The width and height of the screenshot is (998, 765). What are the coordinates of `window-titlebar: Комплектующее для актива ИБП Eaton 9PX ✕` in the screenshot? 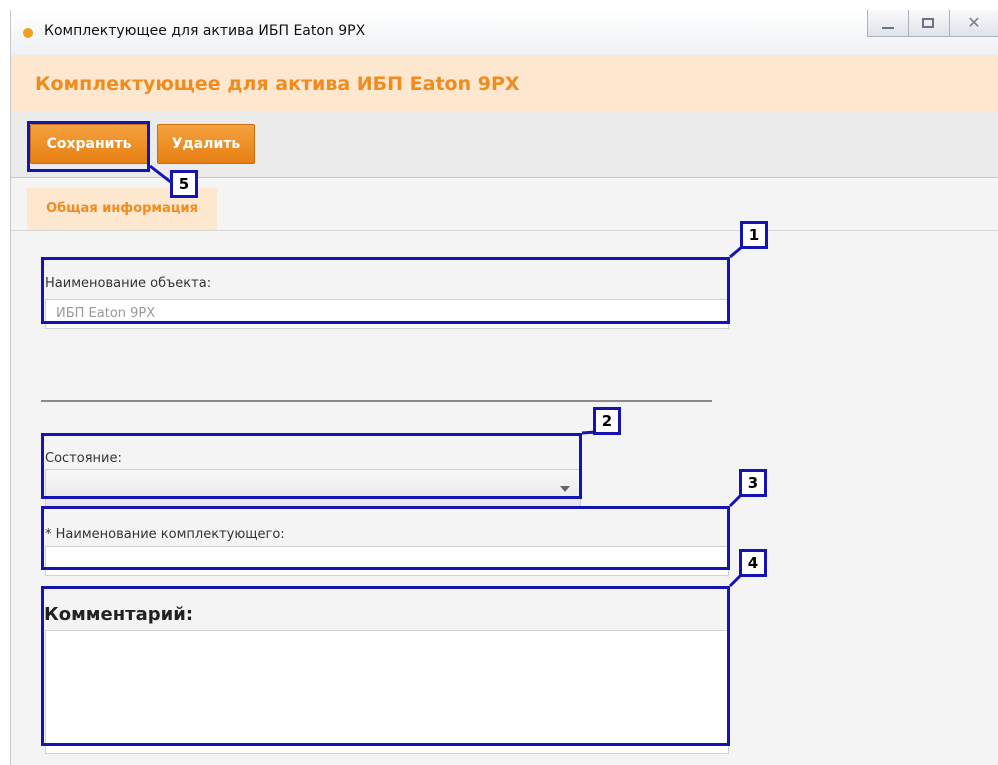 It's located at (504, 32).